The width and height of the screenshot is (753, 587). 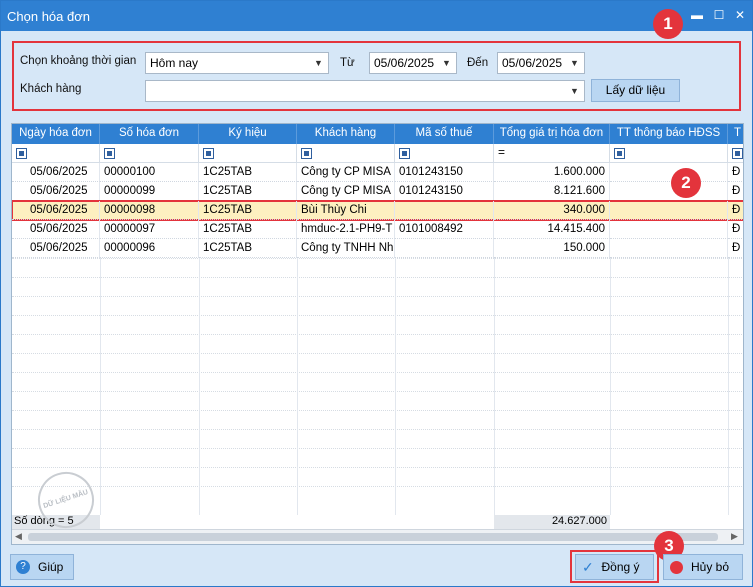 What do you see at coordinates (444, 153) in the screenshot?
I see `filter-cell-tax-code` at bounding box center [444, 153].